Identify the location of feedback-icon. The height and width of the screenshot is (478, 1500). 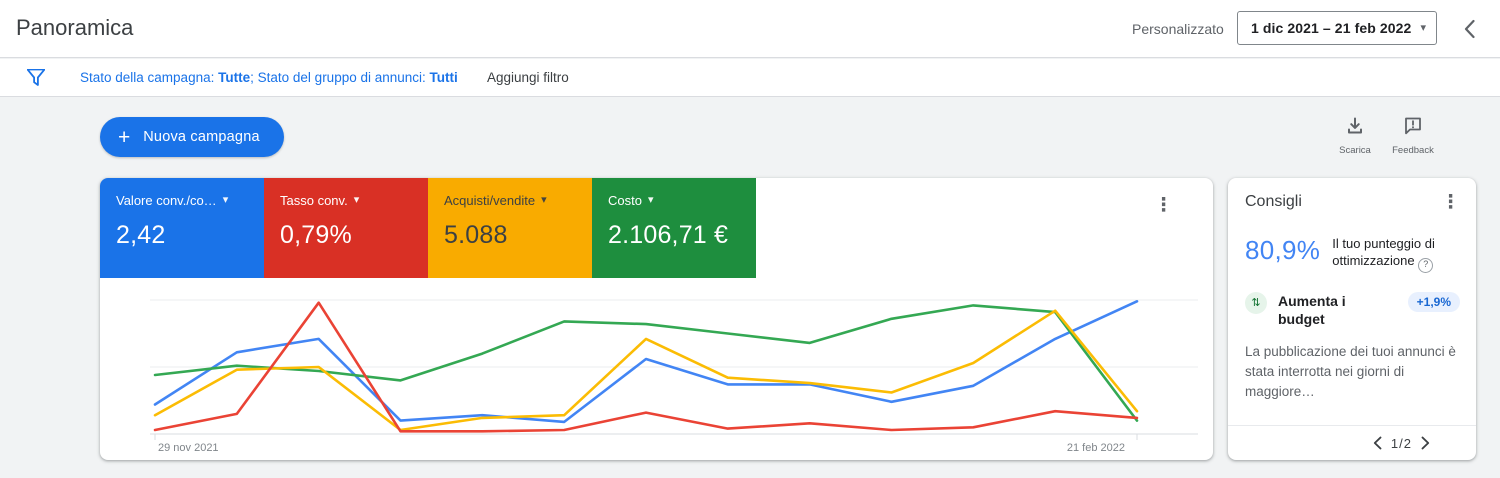
(1413, 126).